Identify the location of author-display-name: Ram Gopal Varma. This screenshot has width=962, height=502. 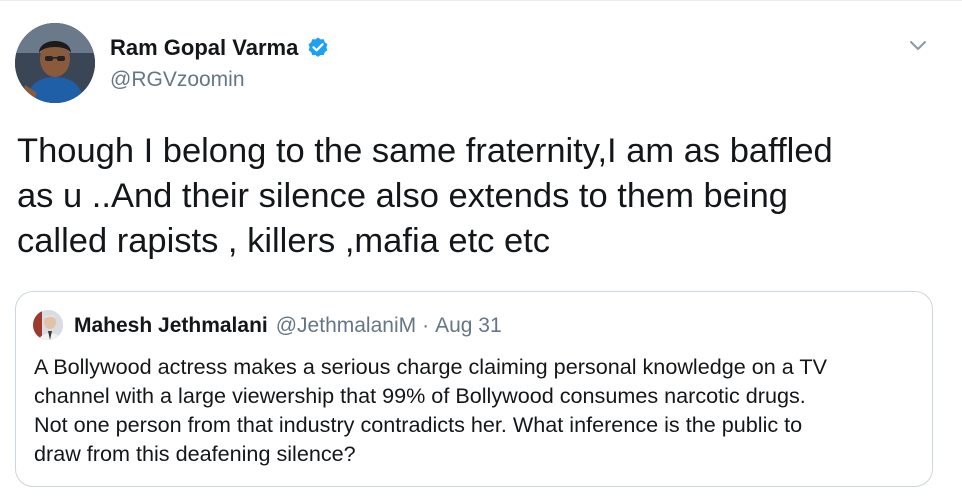
(204, 48).